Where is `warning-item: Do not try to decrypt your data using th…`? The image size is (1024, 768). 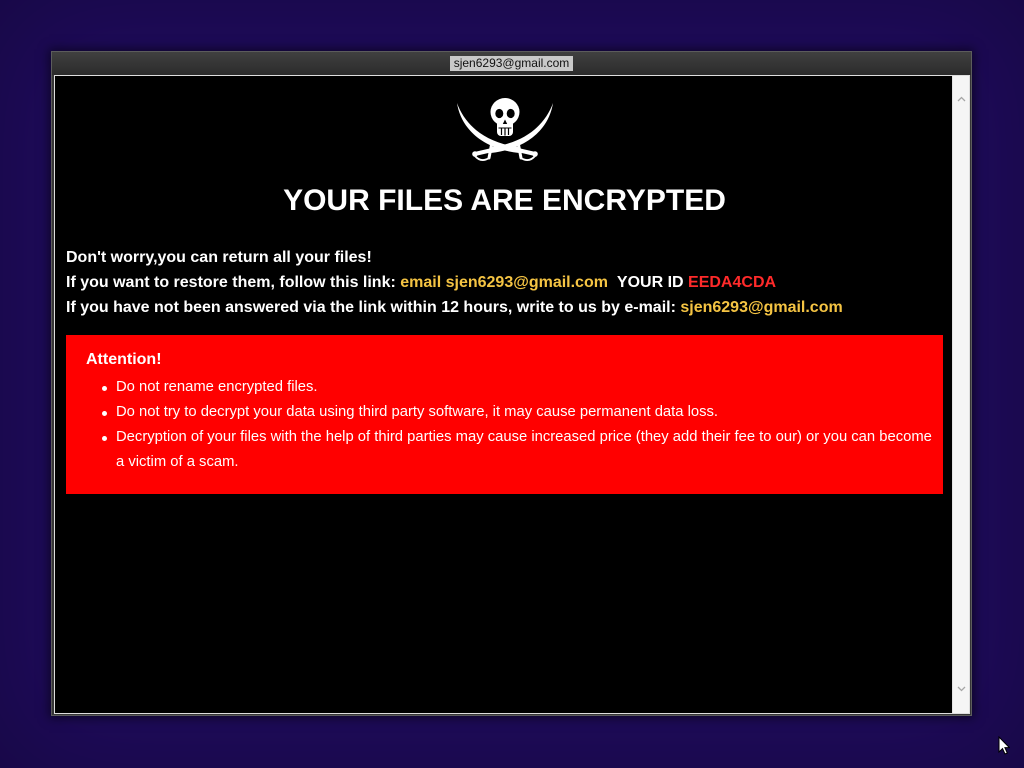
warning-item: Do not try to decrypt your data using th… is located at coordinates (520, 412).